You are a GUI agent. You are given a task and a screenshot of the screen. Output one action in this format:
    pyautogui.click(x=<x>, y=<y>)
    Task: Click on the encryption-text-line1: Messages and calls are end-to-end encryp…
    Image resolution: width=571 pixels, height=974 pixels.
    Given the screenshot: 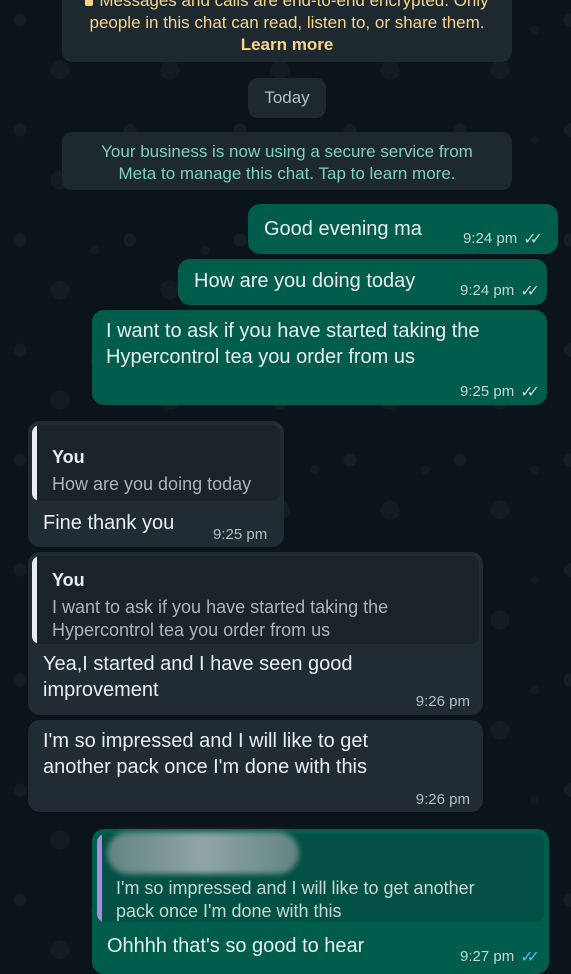 What is the action you would take?
    pyautogui.click(x=287, y=6)
    